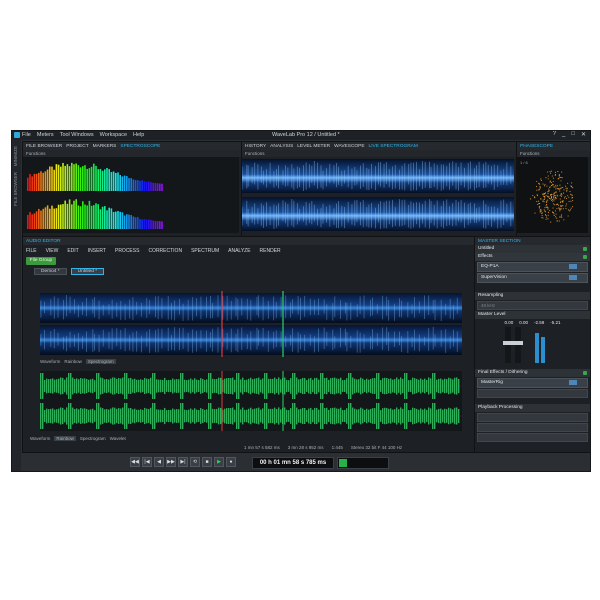 This screenshot has height=600, width=600. Describe the element at coordinates (585, 249) in the screenshot. I see `preset-power-icon` at that location.